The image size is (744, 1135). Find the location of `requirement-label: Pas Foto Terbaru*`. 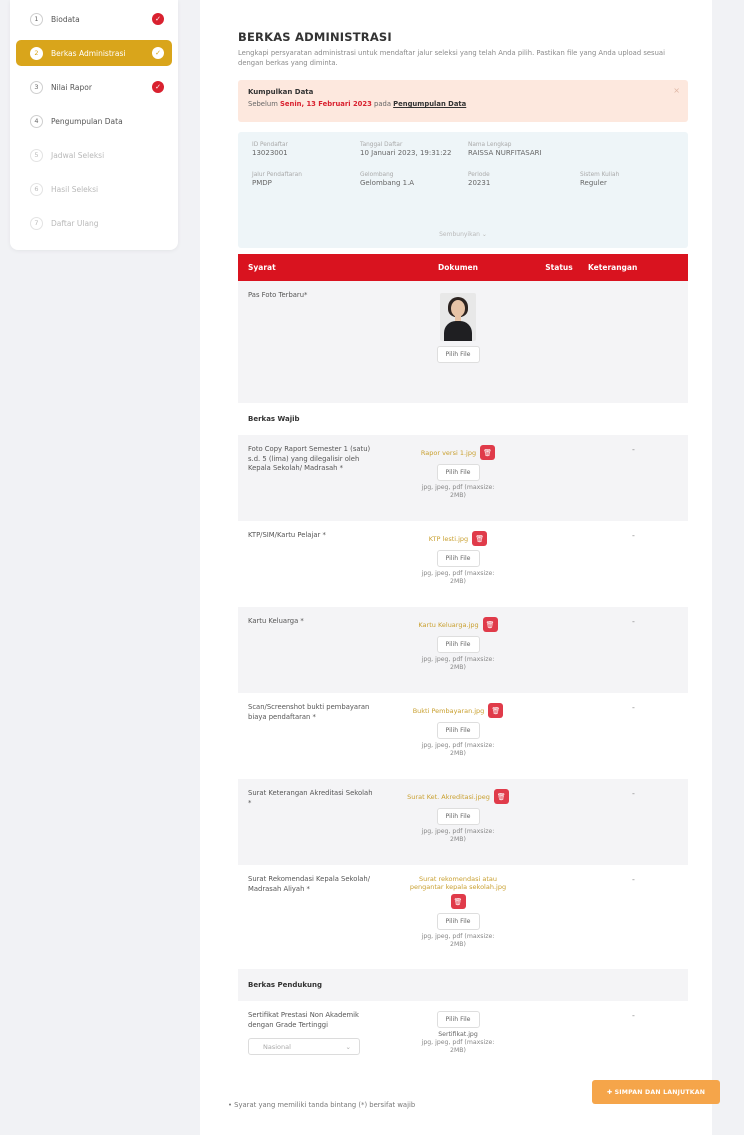

requirement-label: Pas Foto Terbaru* is located at coordinates (278, 295).